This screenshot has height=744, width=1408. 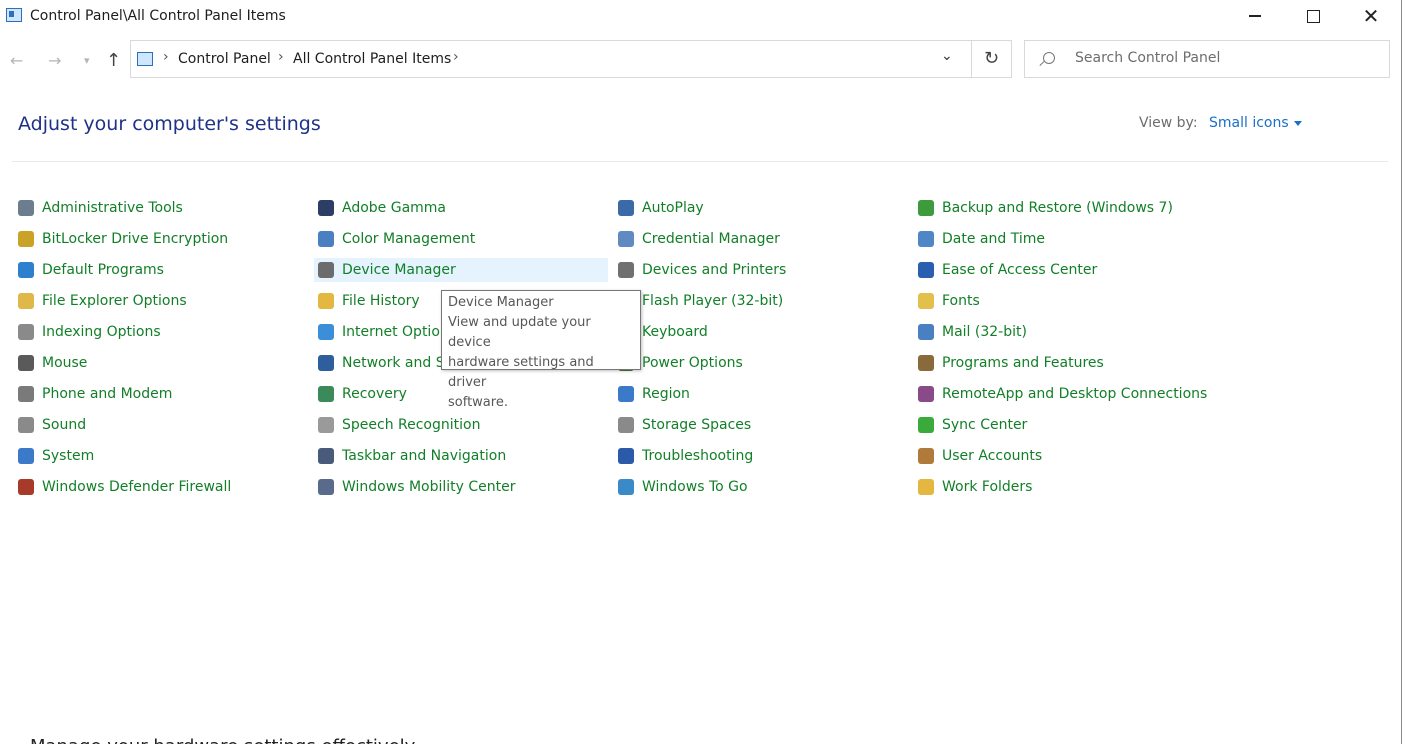 I want to click on control-panel-item-administrative-tools: Administrative Tools, so click(x=100, y=208).